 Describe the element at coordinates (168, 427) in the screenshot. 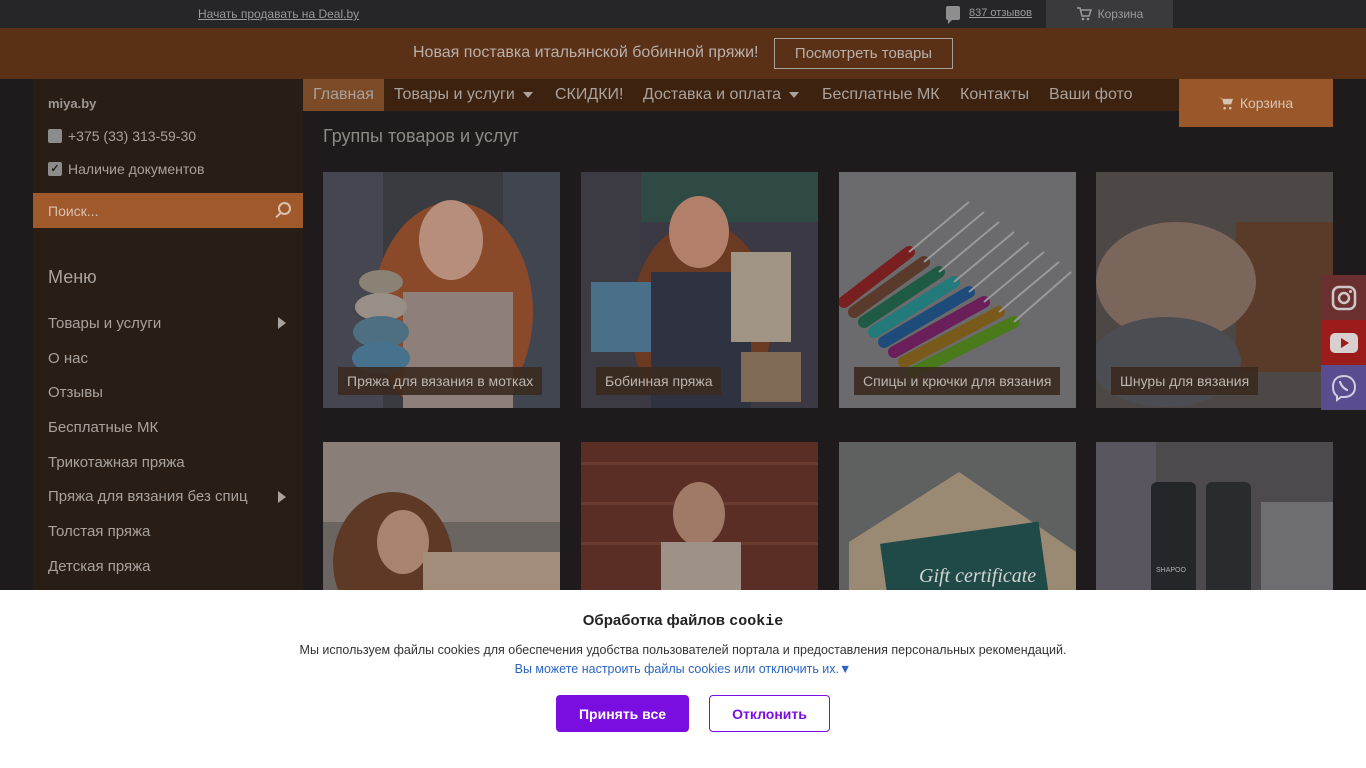

I see `sidebar-item-free-mk: Бесплатные МК` at that location.